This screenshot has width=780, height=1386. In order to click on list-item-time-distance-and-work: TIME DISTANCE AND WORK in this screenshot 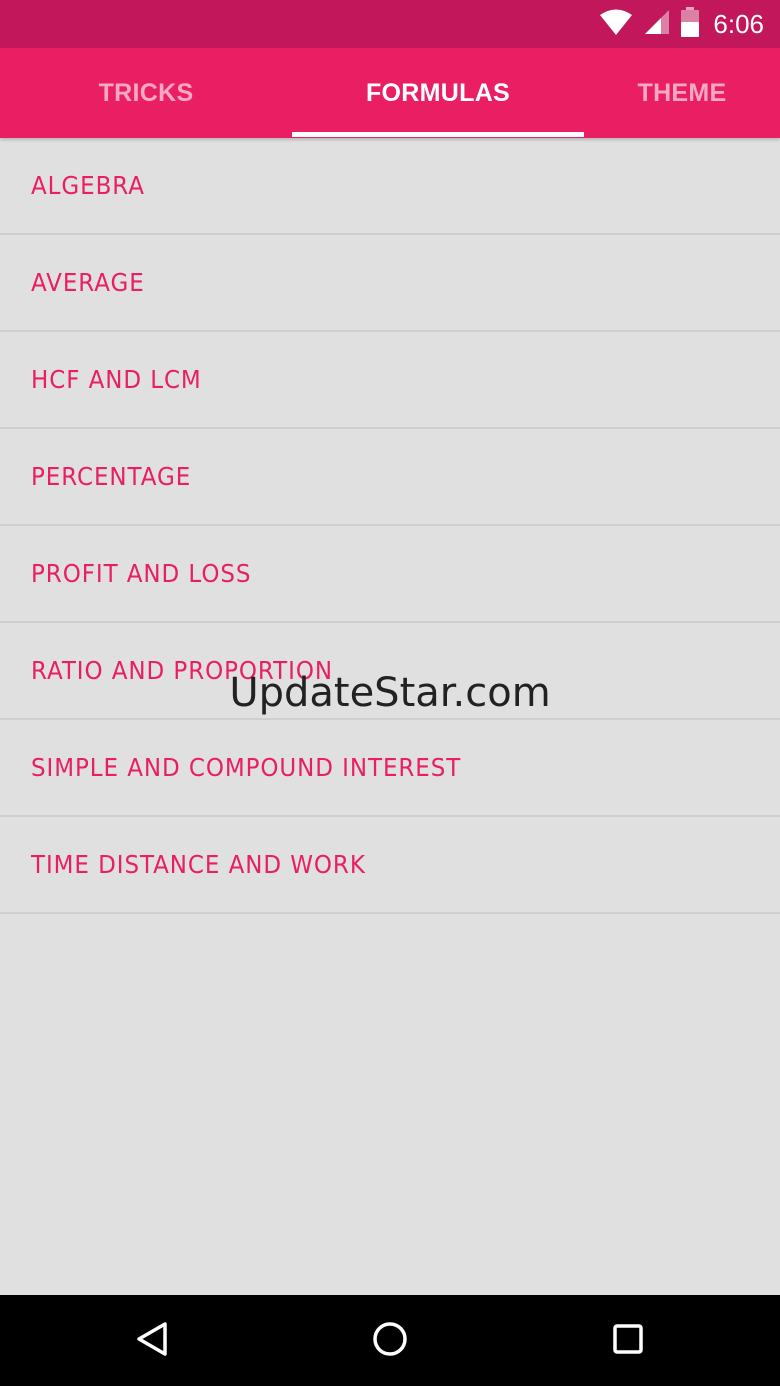, I will do `click(390, 865)`.